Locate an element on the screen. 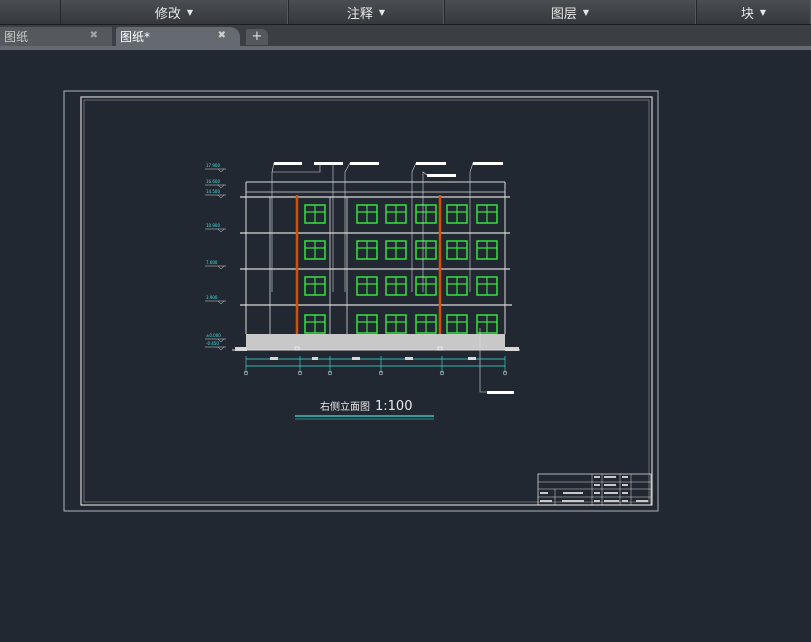 Image resolution: width=811 pixels, height=642 pixels. file-tab-bar: 图纸 ✖ 图纸* ✖ + is located at coordinates (405, 37).